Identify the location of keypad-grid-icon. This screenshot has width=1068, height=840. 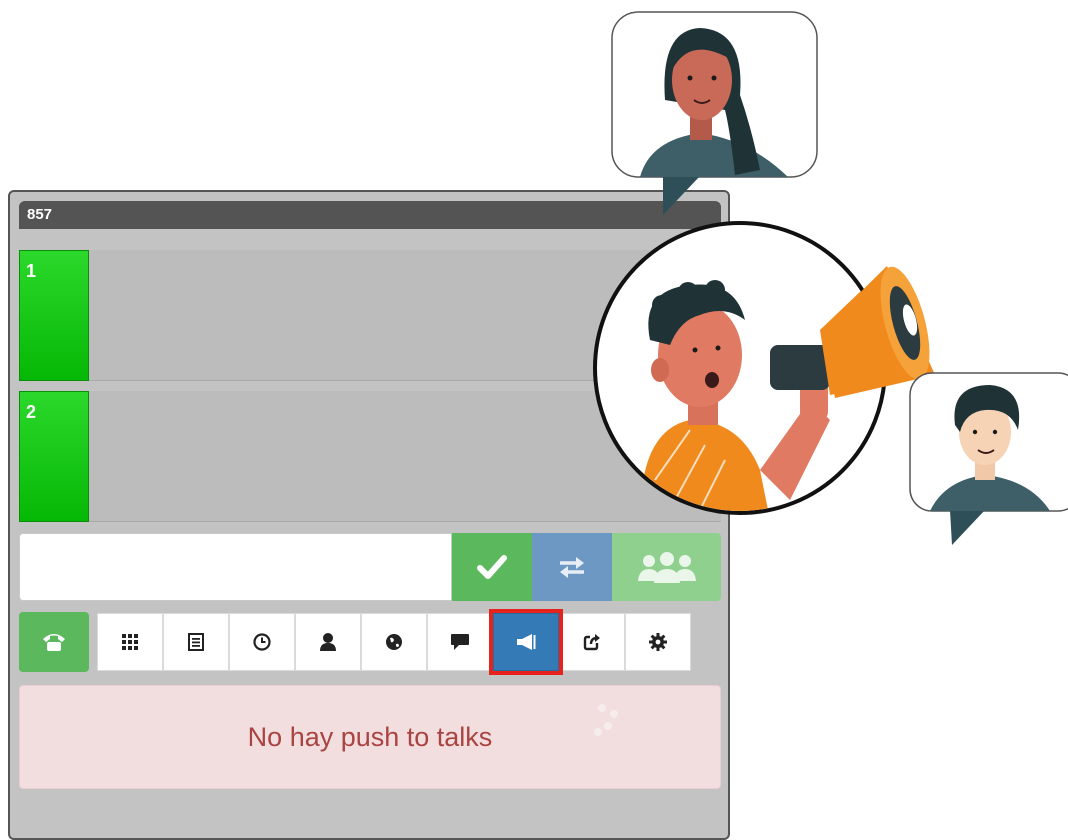
(130, 642).